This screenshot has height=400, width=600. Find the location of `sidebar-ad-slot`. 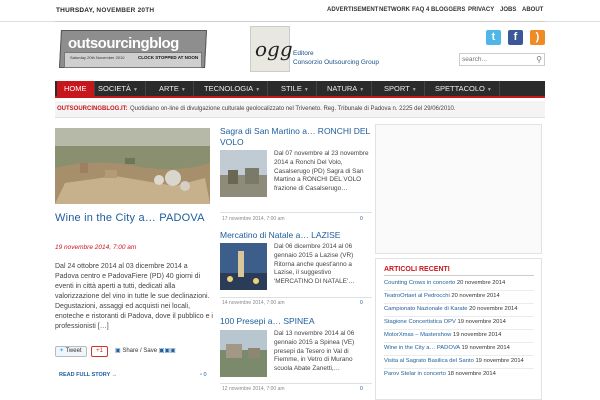

sidebar-ad-slot is located at coordinates (458, 189).